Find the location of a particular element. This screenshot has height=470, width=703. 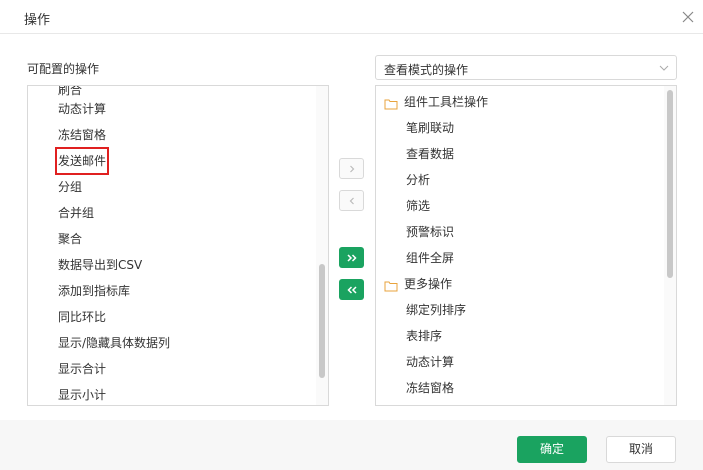

list-item: 显示合计 is located at coordinates (82, 369).